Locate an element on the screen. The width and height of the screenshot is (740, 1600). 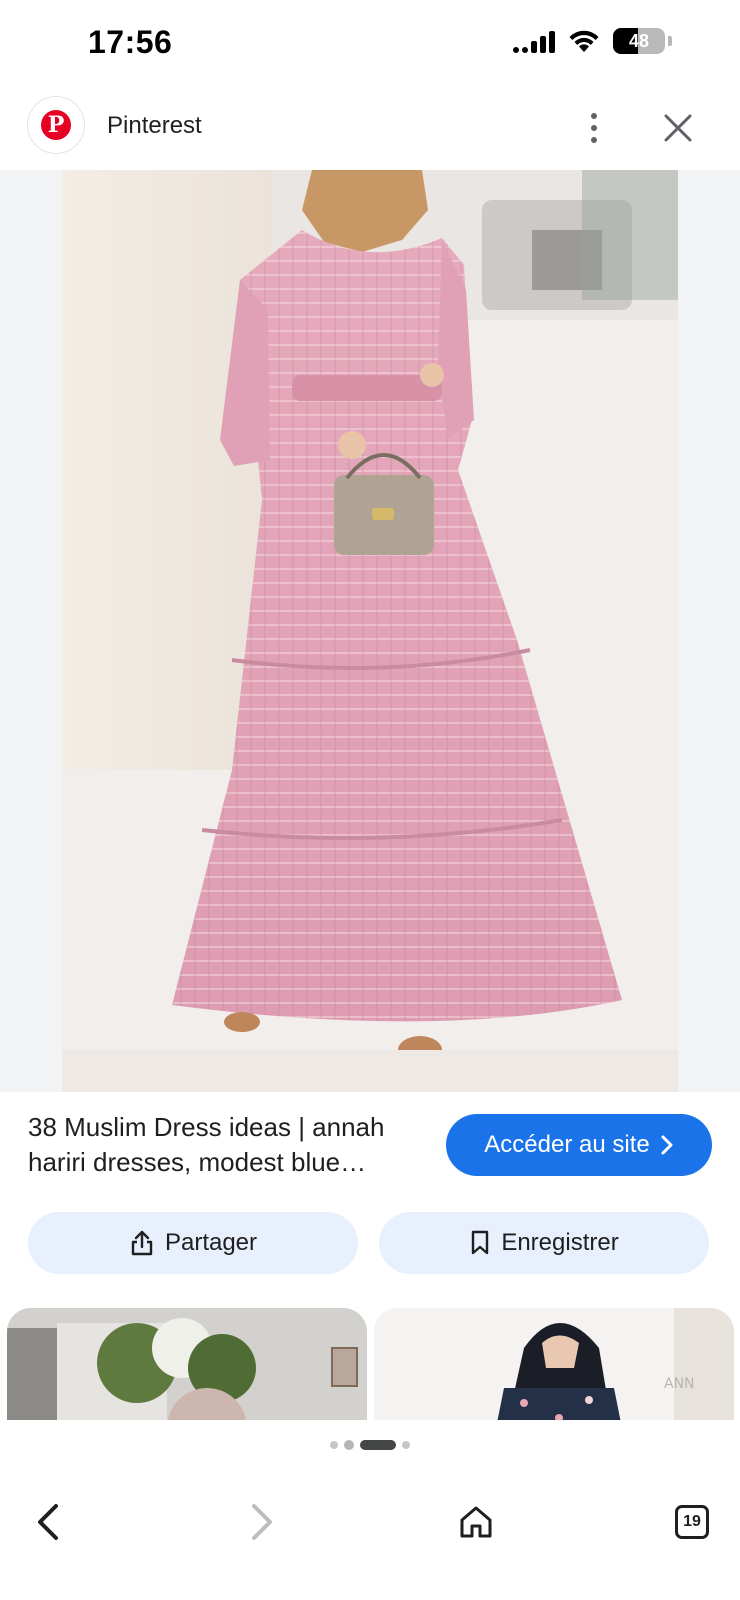
forward-icon is located at coordinates (262, 1522).